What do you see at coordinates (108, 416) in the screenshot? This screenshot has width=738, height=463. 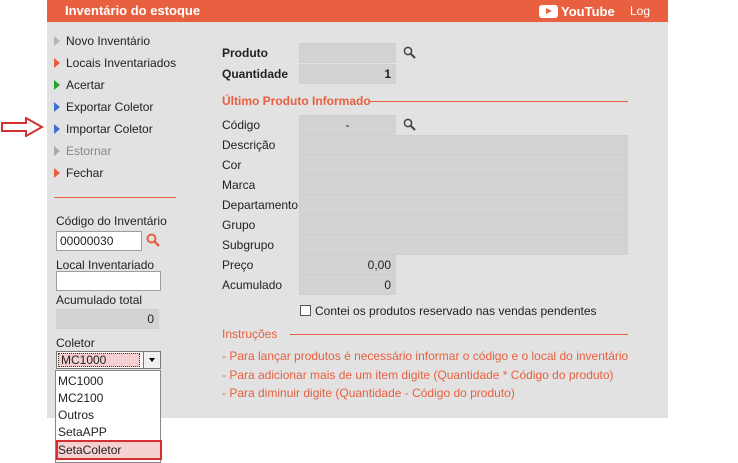 I see `coletor-options-list: MC1000 MC2100 Outros SetaAPP SetaColetor` at bounding box center [108, 416].